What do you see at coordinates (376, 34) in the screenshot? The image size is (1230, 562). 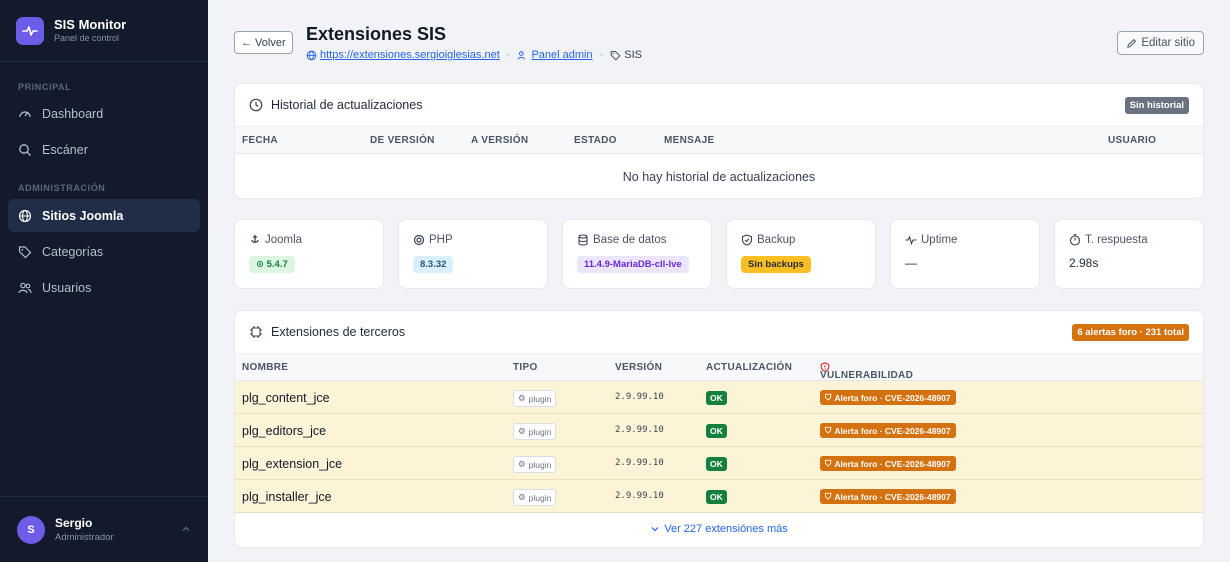 I see `page-title: Extensiones SIS` at bounding box center [376, 34].